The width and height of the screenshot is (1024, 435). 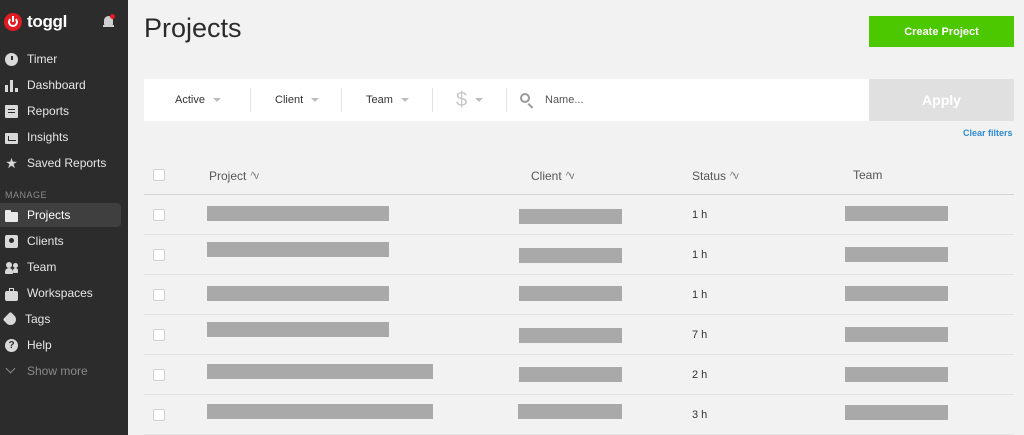 I want to click on sidebar-item-team: Team, so click(x=64, y=267).